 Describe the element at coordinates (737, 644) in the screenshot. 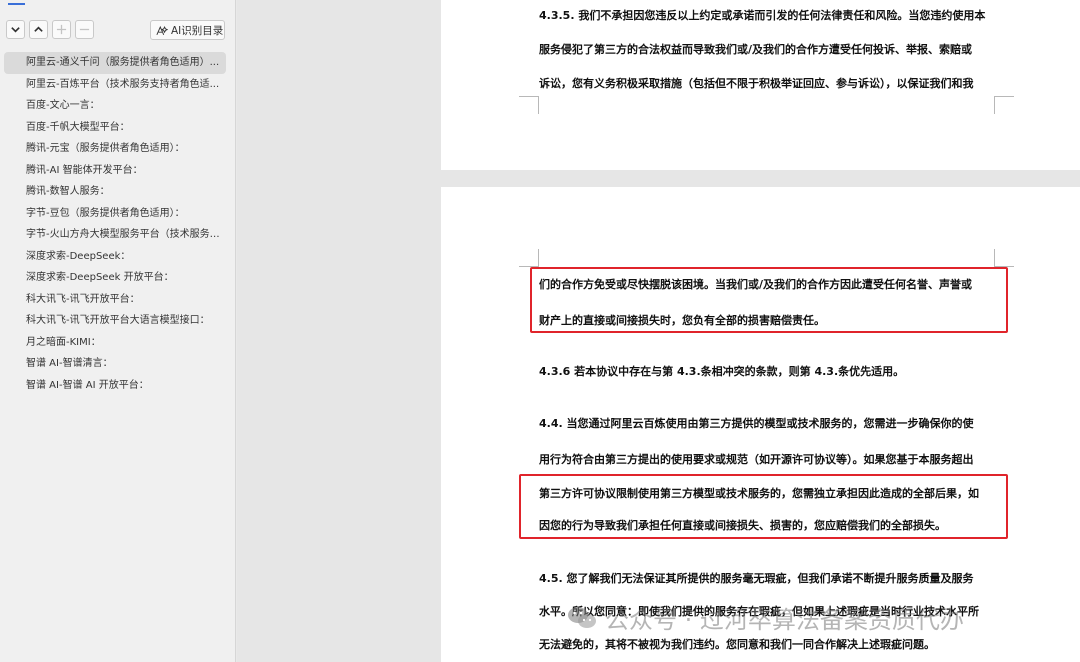

I see `text-line: 无法避免的，其将不被视为我们违约。您同意和我们一同合作解决上述瑕疵问题。` at that location.